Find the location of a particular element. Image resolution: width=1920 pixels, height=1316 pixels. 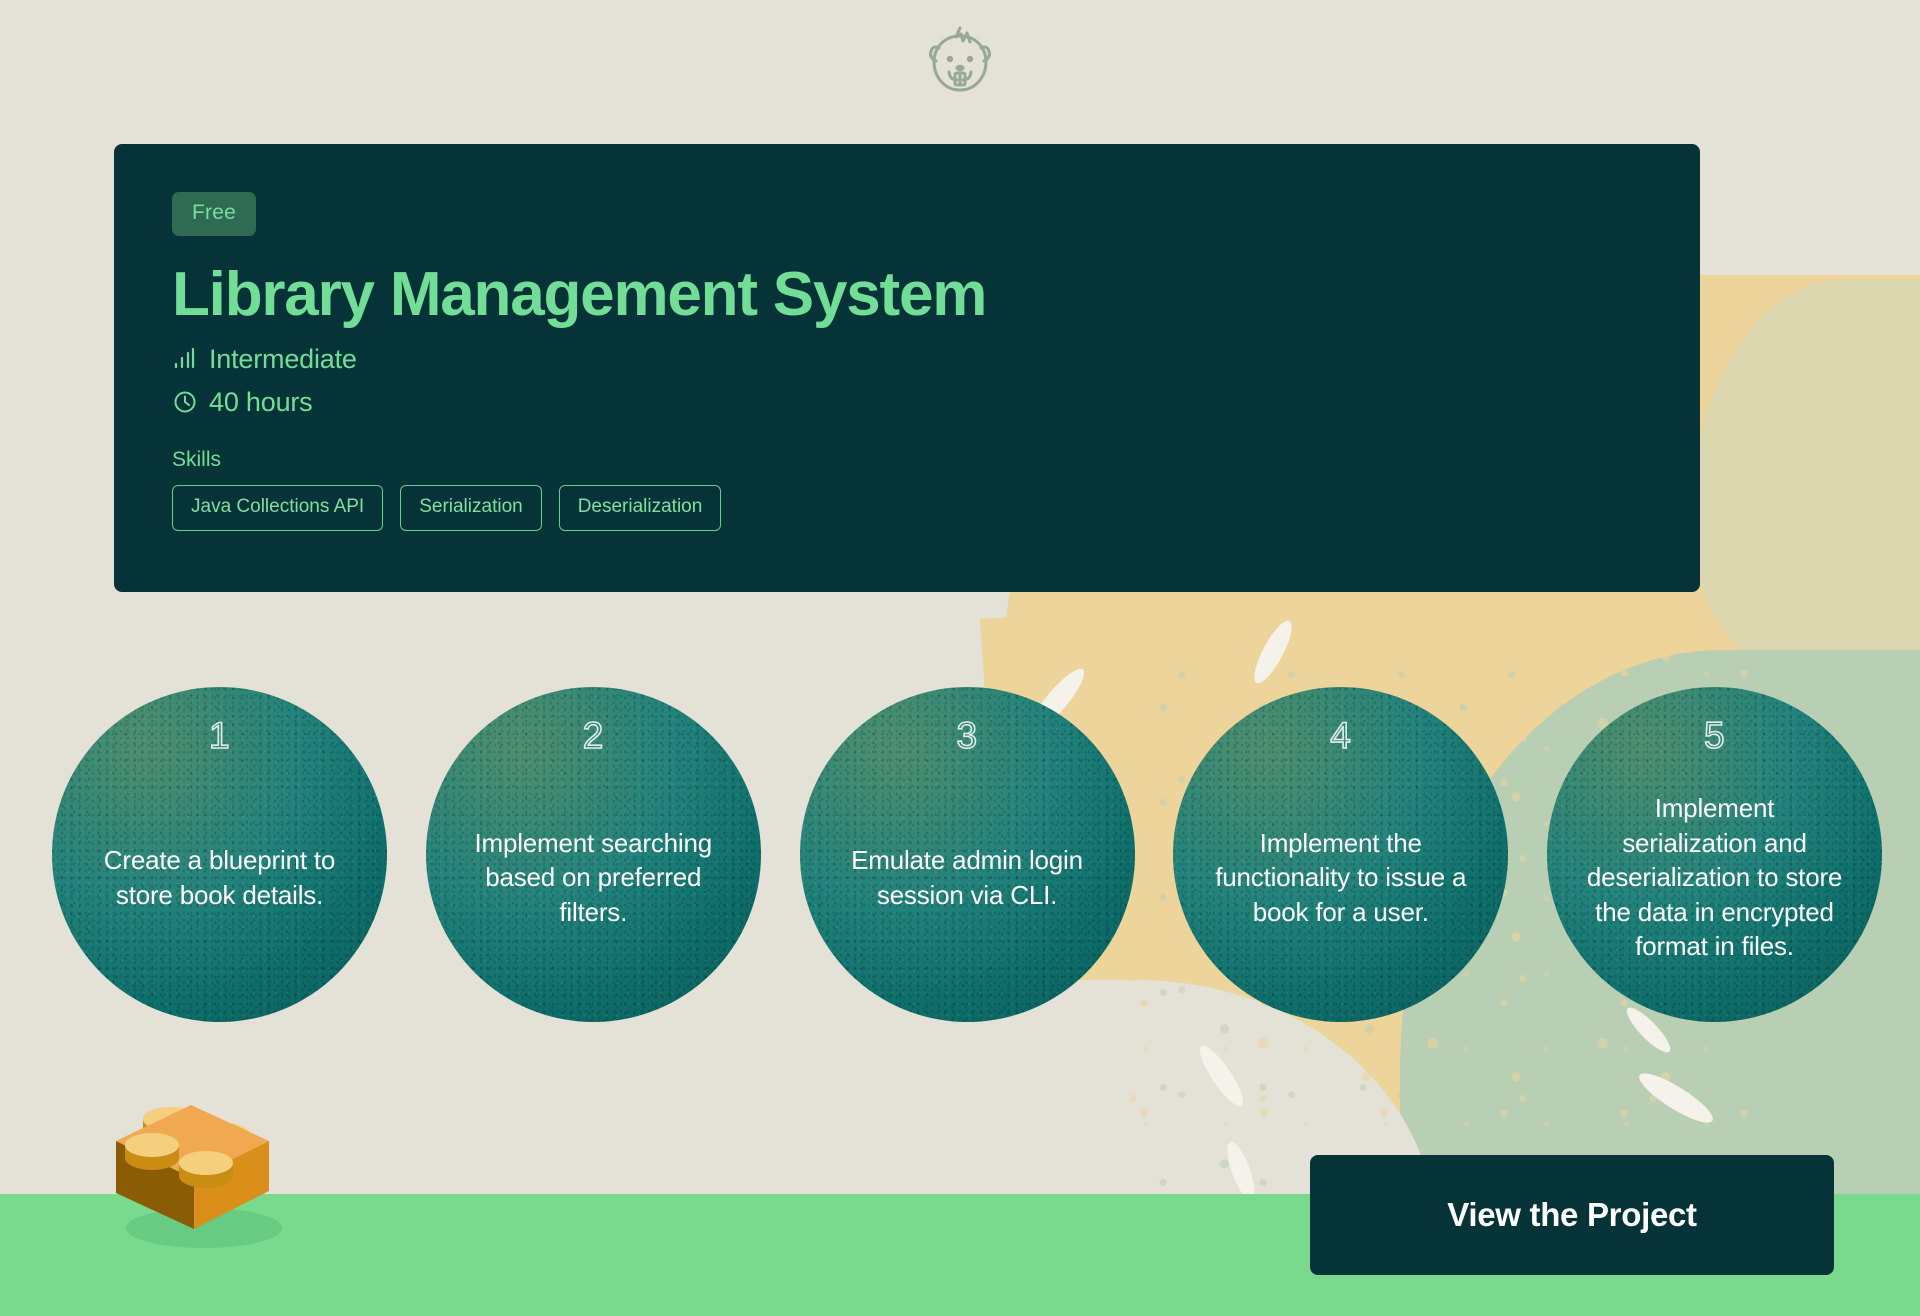

clock-icon is located at coordinates (185, 402).